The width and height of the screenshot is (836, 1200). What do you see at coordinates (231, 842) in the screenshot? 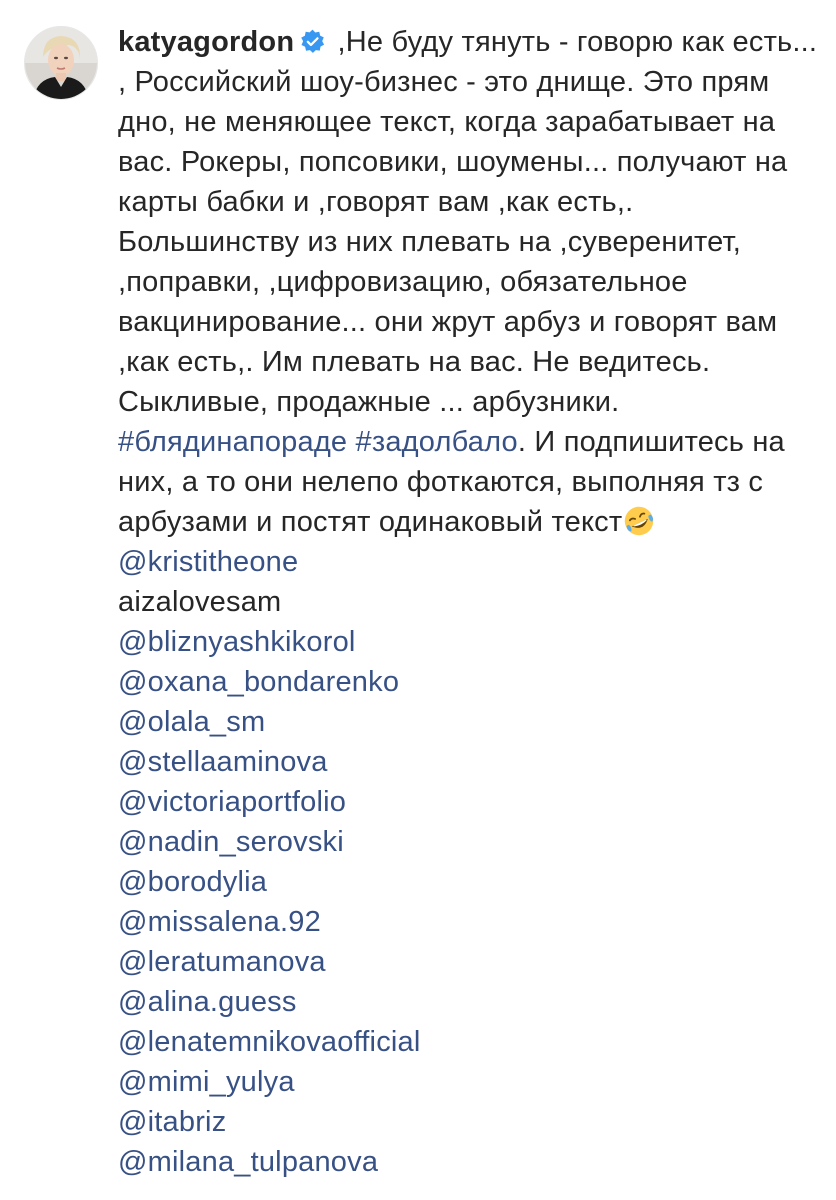
I see `mention-link: @nadin_serovski` at bounding box center [231, 842].